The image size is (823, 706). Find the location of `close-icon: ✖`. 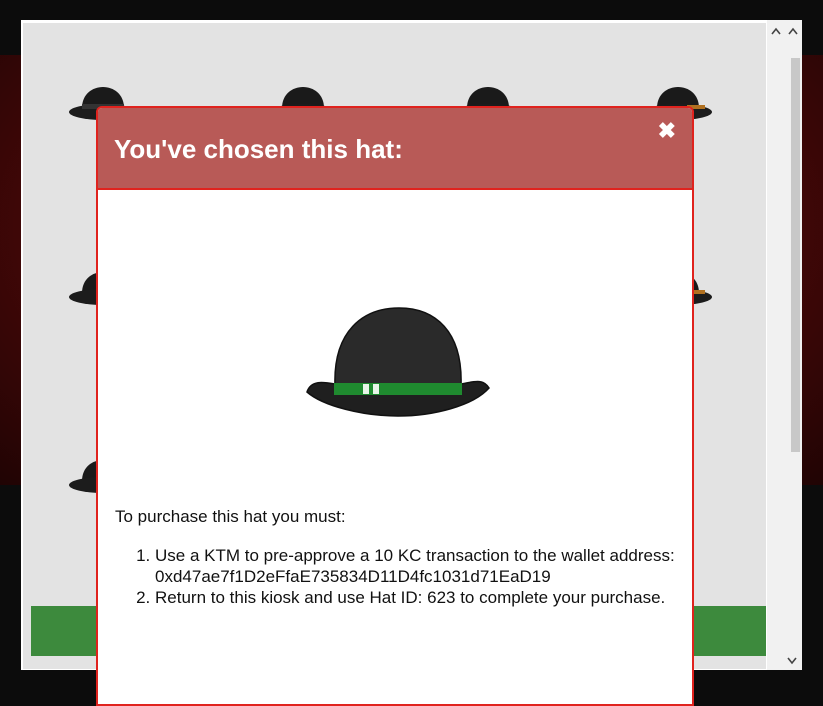

close-icon: ✖ is located at coordinates (667, 131).